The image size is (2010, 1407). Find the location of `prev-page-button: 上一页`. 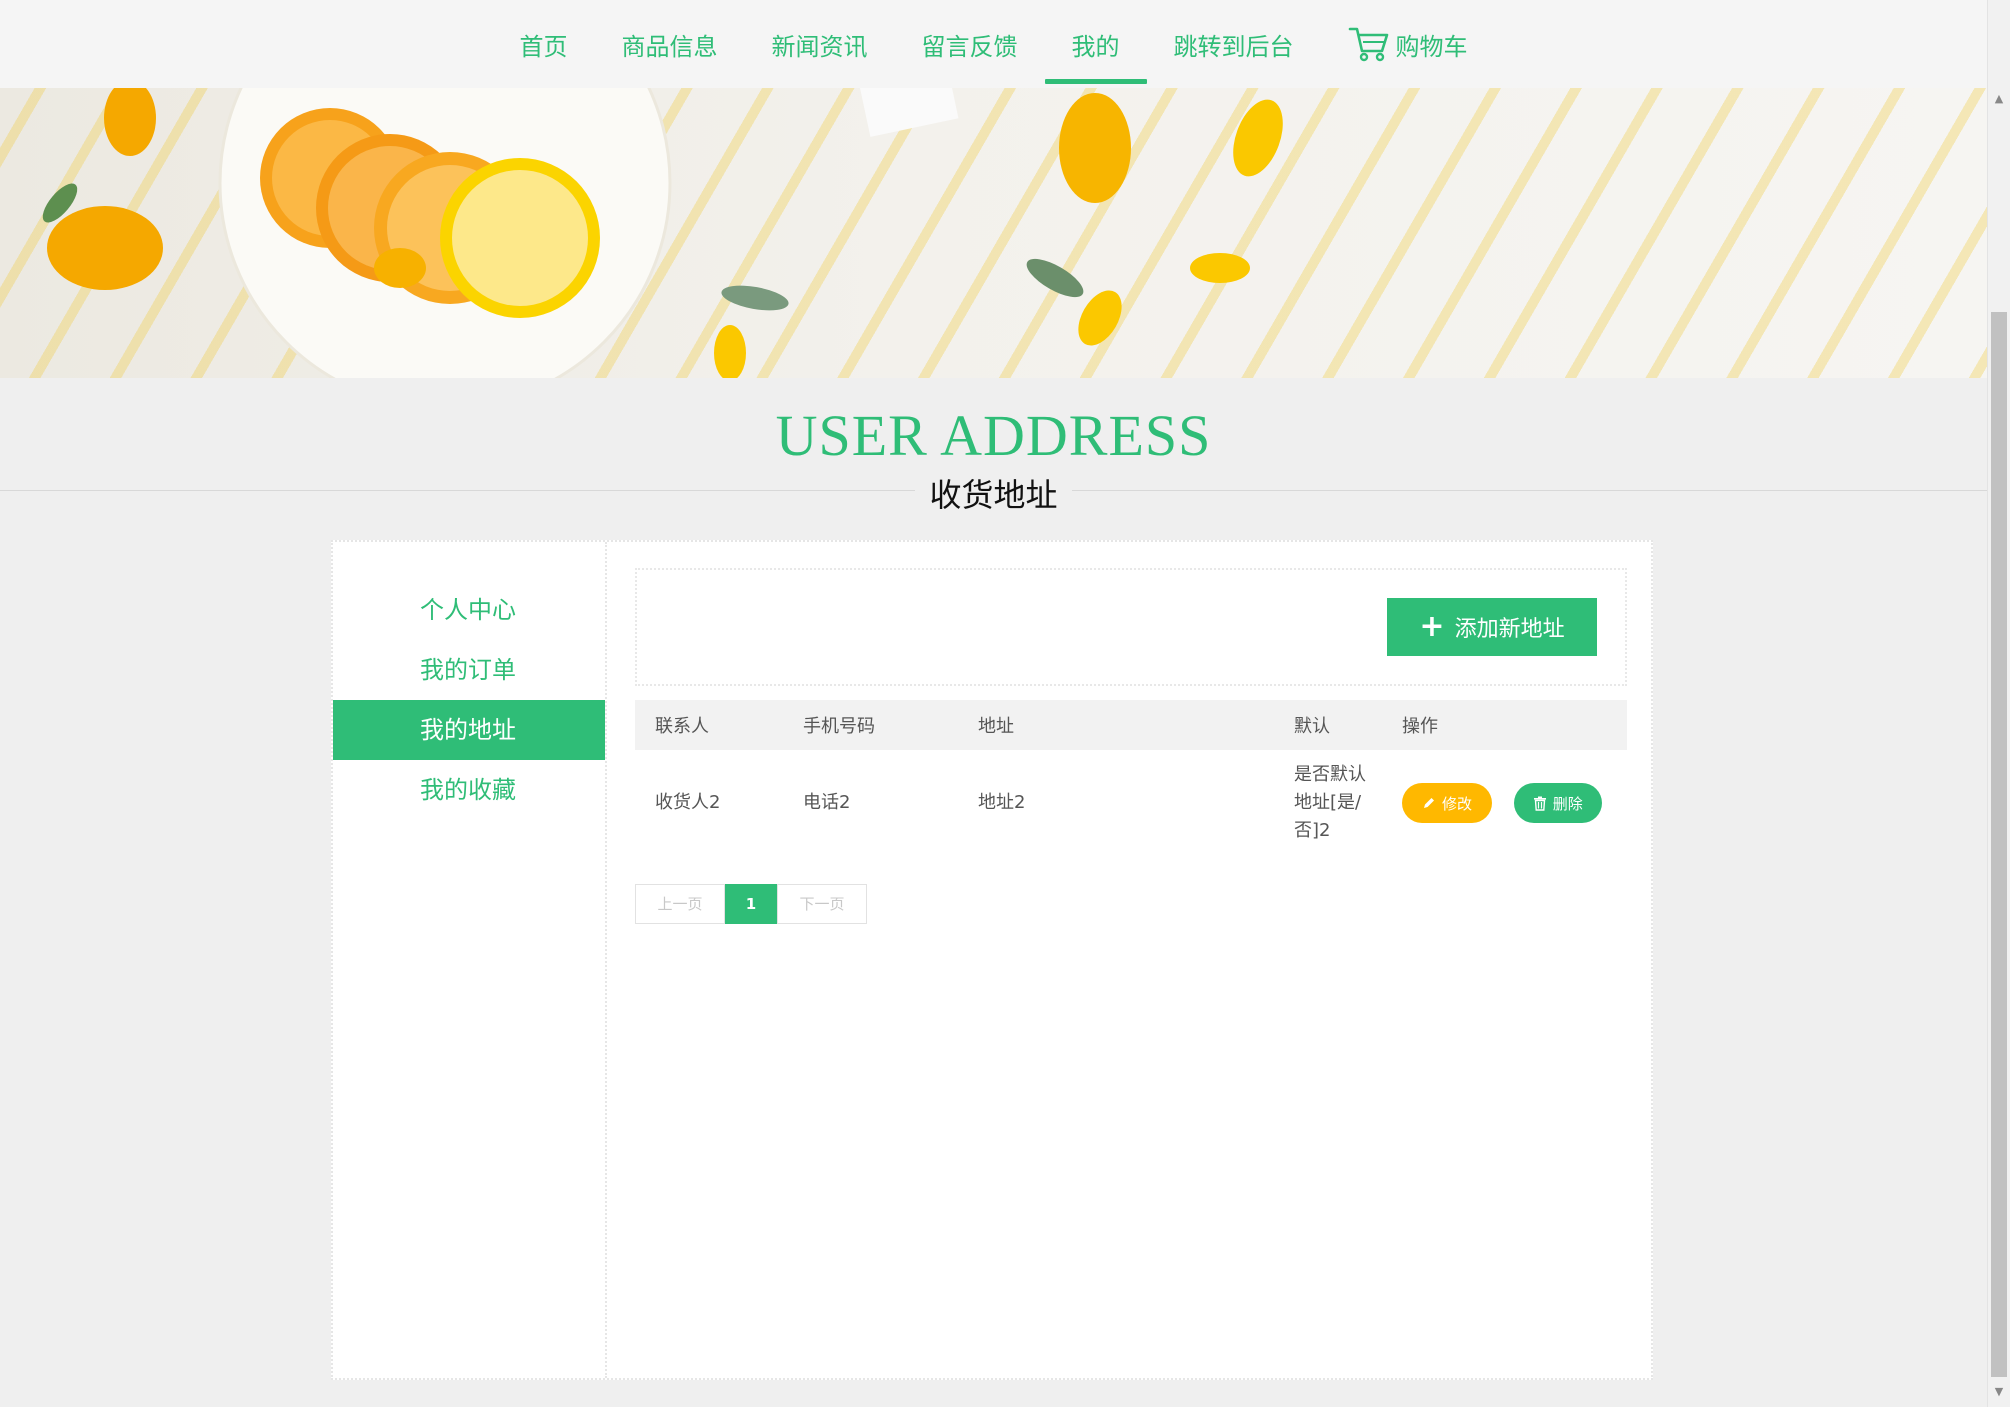

prev-page-button: 上一页 is located at coordinates (680, 904).